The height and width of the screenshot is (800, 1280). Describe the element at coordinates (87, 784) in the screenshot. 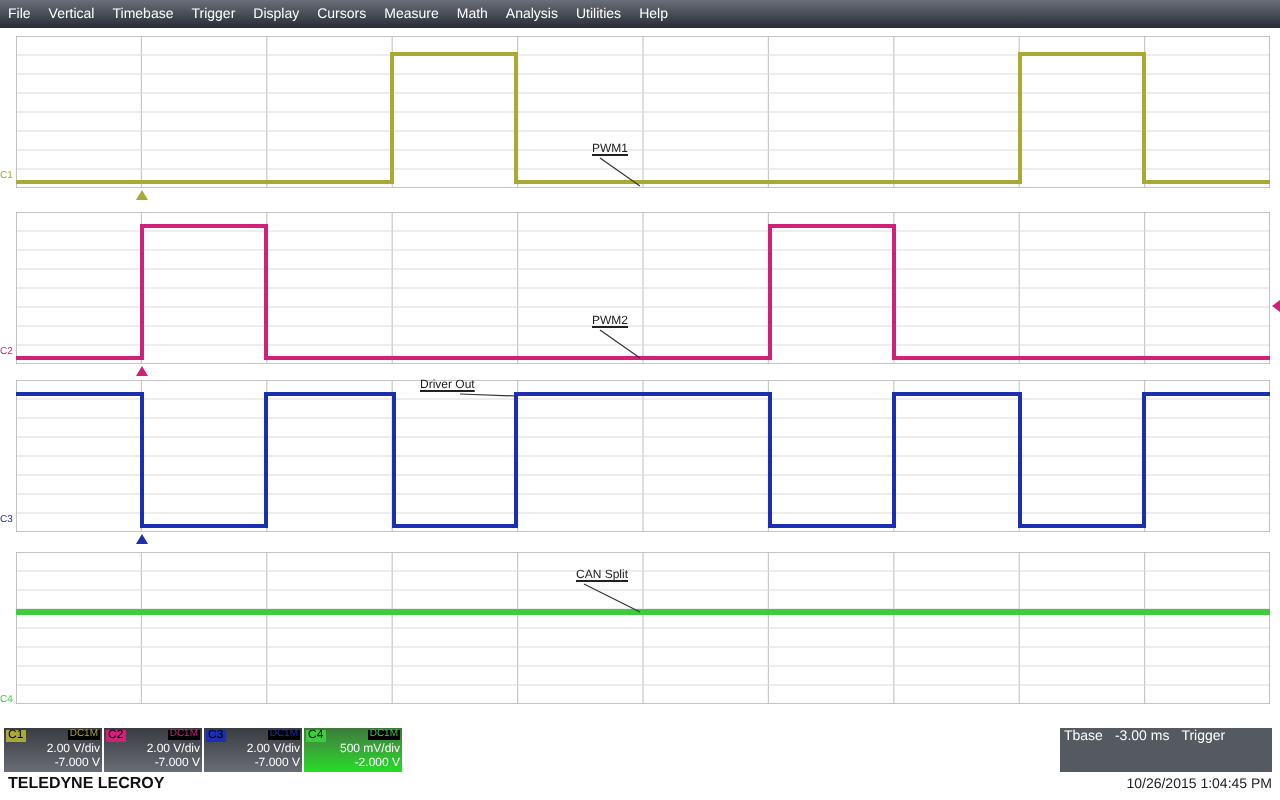

I see `brand-logo: TELEDYNE LECROY` at that location.